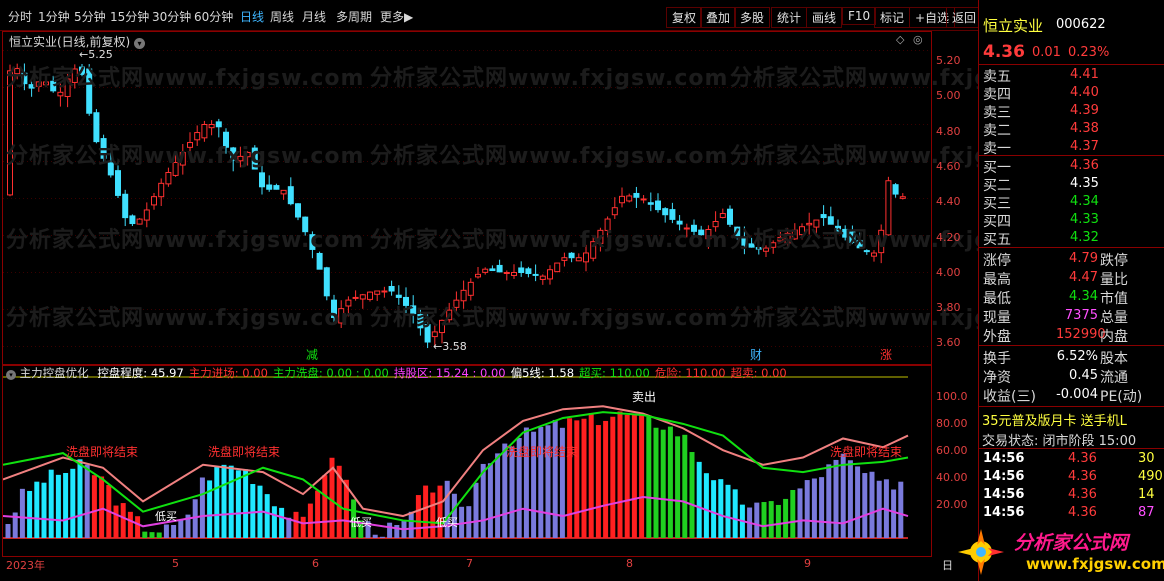 The image size is (1164, 581). Describe the element at coordinates (1084, 201) in the screenshot. I see `bid-price: 4.34` at that location.